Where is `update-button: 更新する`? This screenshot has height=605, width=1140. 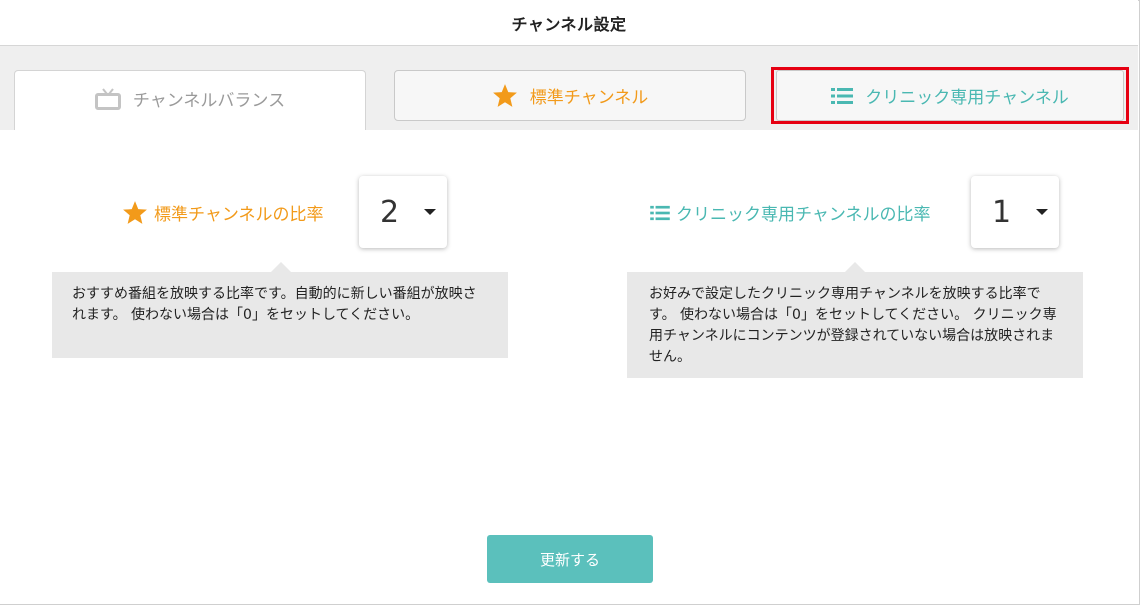 update-button: 更新する is located at coordinates (570, 559).